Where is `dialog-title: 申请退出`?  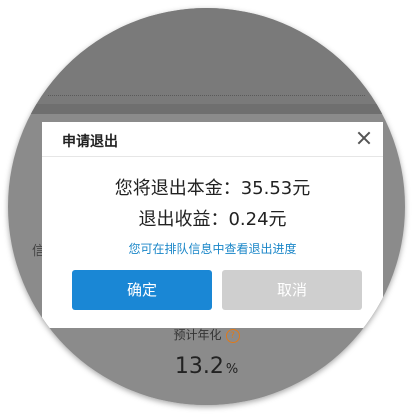
dialog-title: 申请退出 is located at coordinates (90, 142).